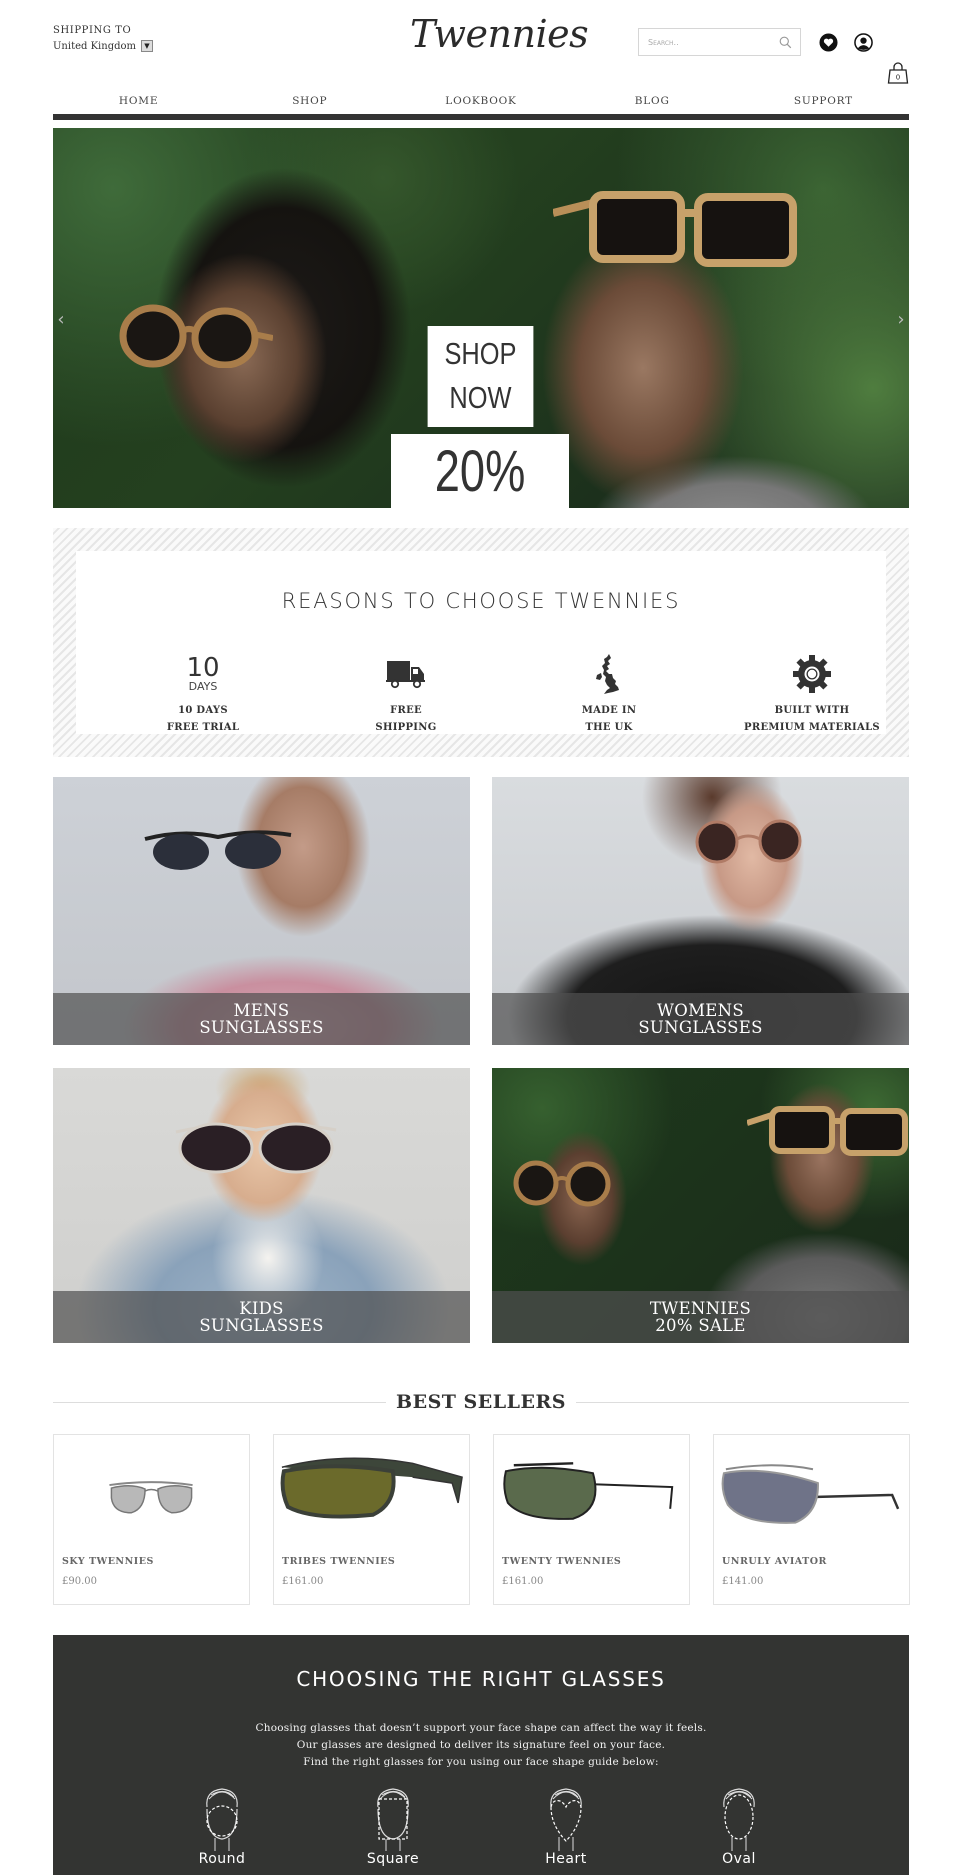 The width and height of the screenshot is (960, 1875). Describe the element at coordinates (339, 1561) in the screenshot. I see `product-name: TRIBES TWENNIES` at that location.